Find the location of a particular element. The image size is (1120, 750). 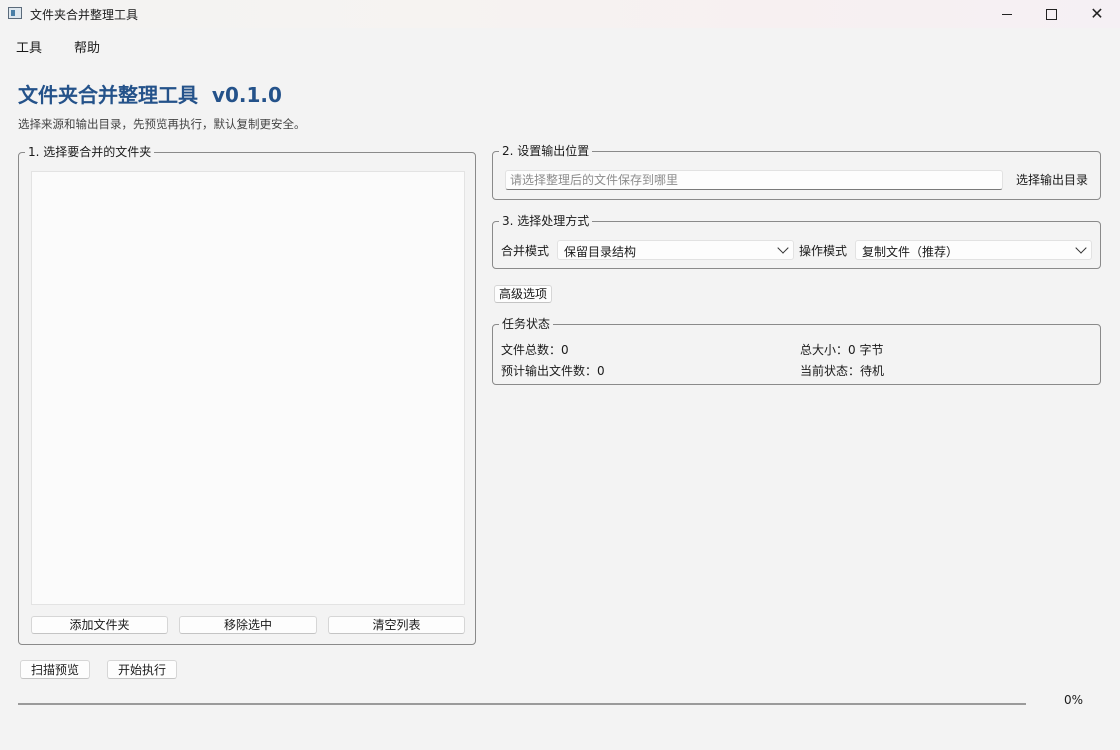

current-state-stat: 当前状态：待机 is located at coordinates (842, 371).